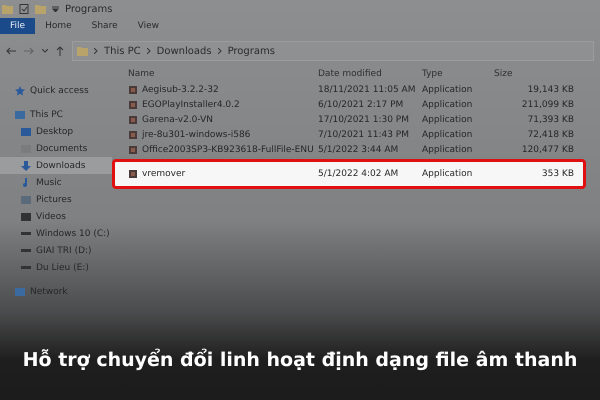 This screenshot has height=400, width=600. Describe the element at coordinates (148, 26) in the screenshot. I see `ribbon-tab: View` at that location.